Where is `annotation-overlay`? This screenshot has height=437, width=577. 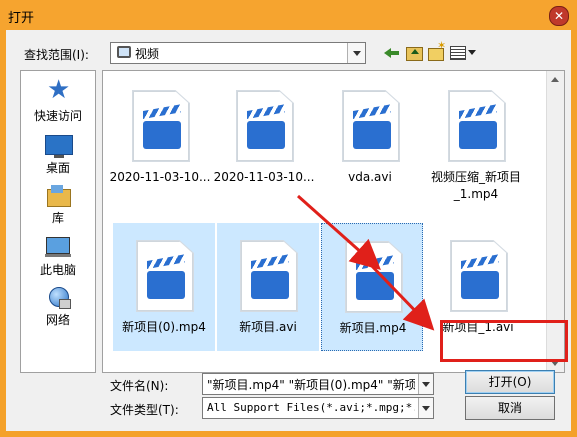
annotation-overlay is located at coordinates (366, 262).